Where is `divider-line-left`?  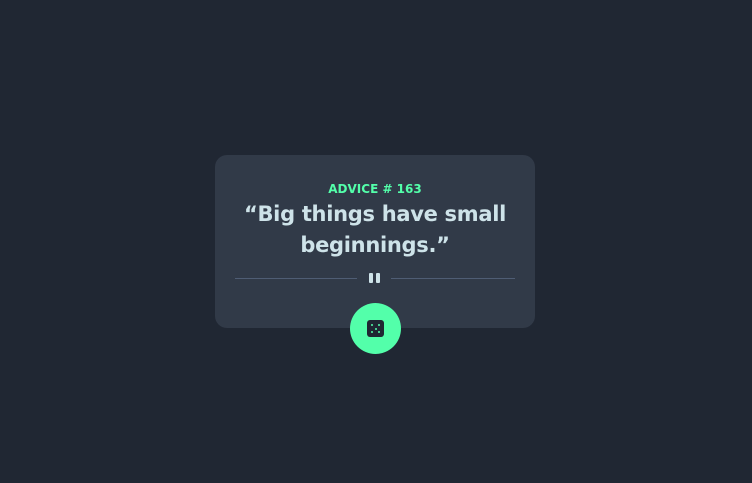
divider-line-left is located at coordinates (296, 278).